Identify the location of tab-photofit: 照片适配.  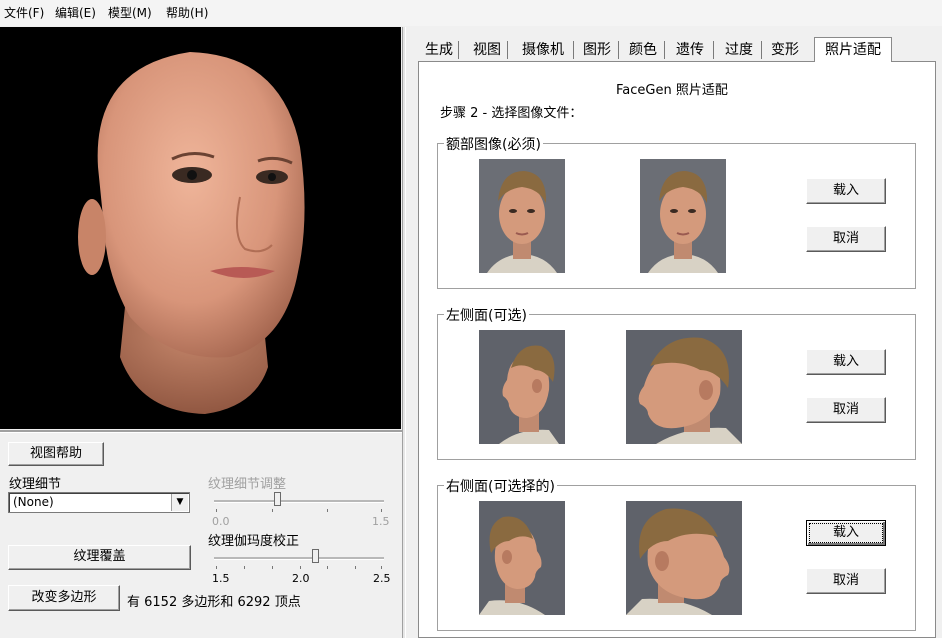
(853, 49).